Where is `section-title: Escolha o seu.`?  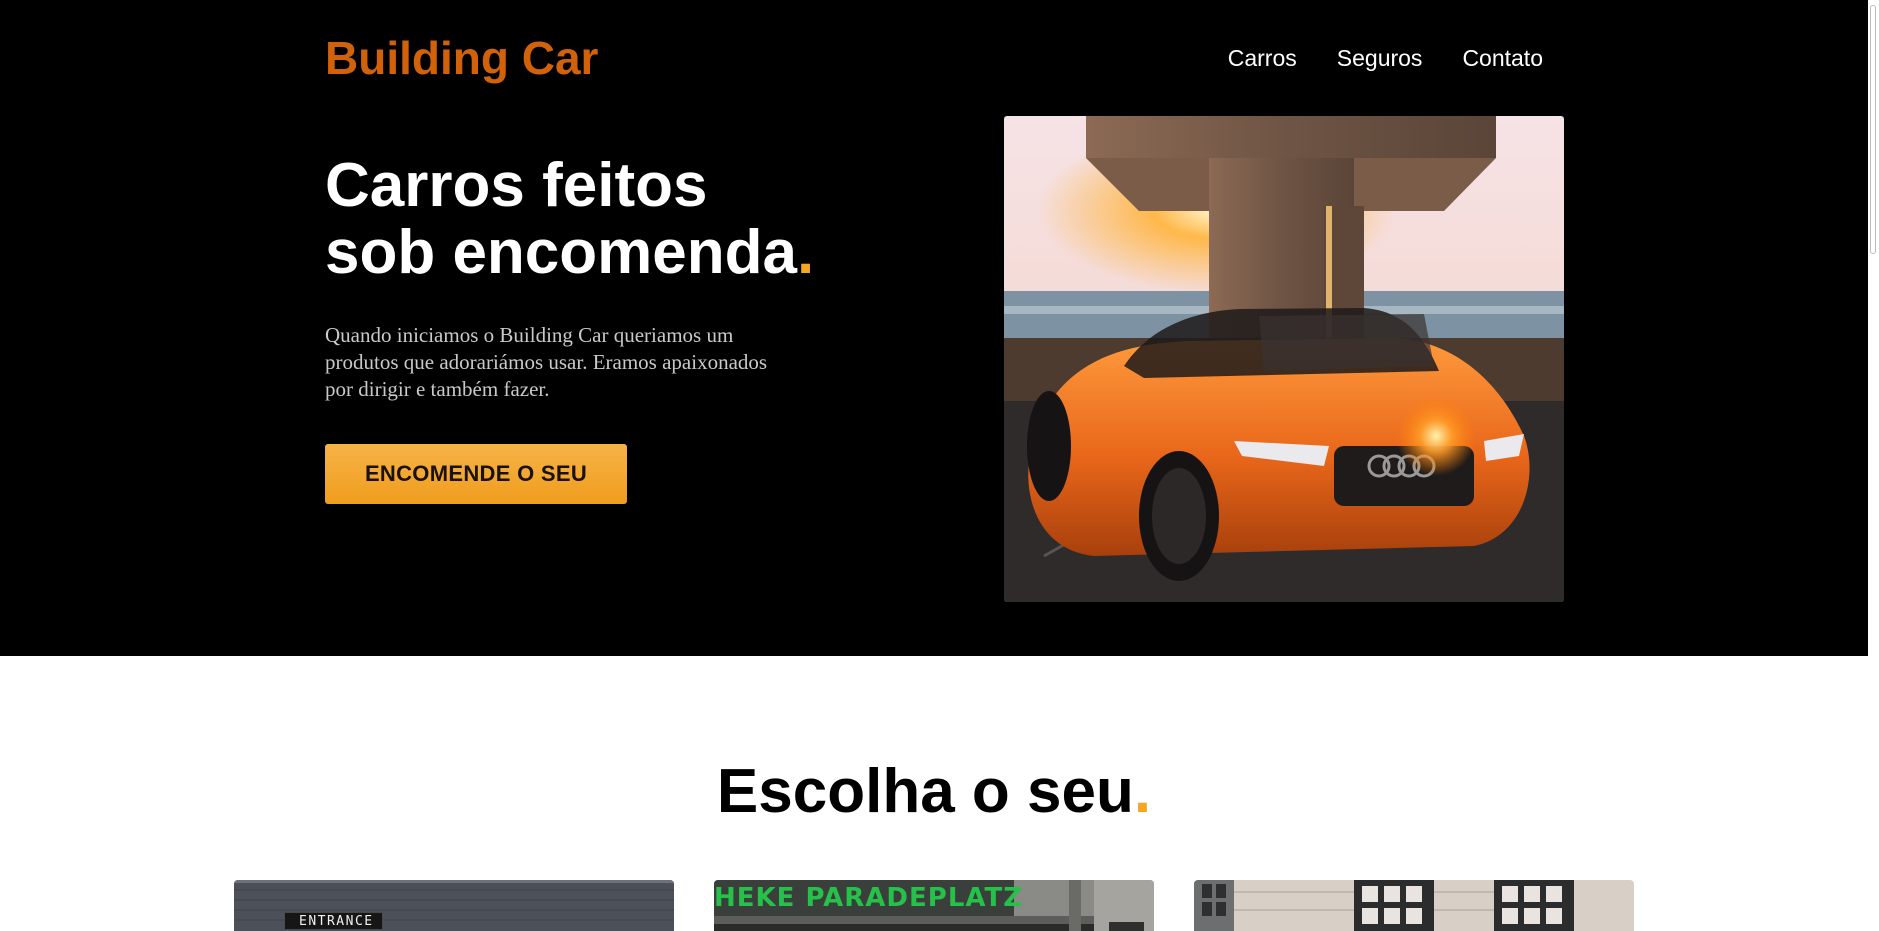
section-title: Escolha o seu. is located at coordinates (934, 792).